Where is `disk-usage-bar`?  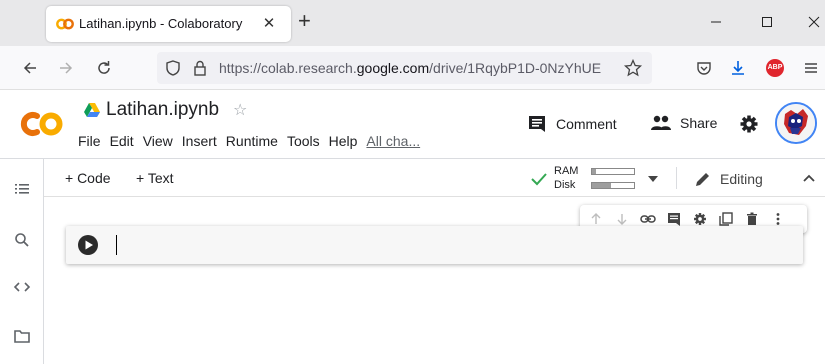
disk-usage-bar is located at coordinates (613, 185).